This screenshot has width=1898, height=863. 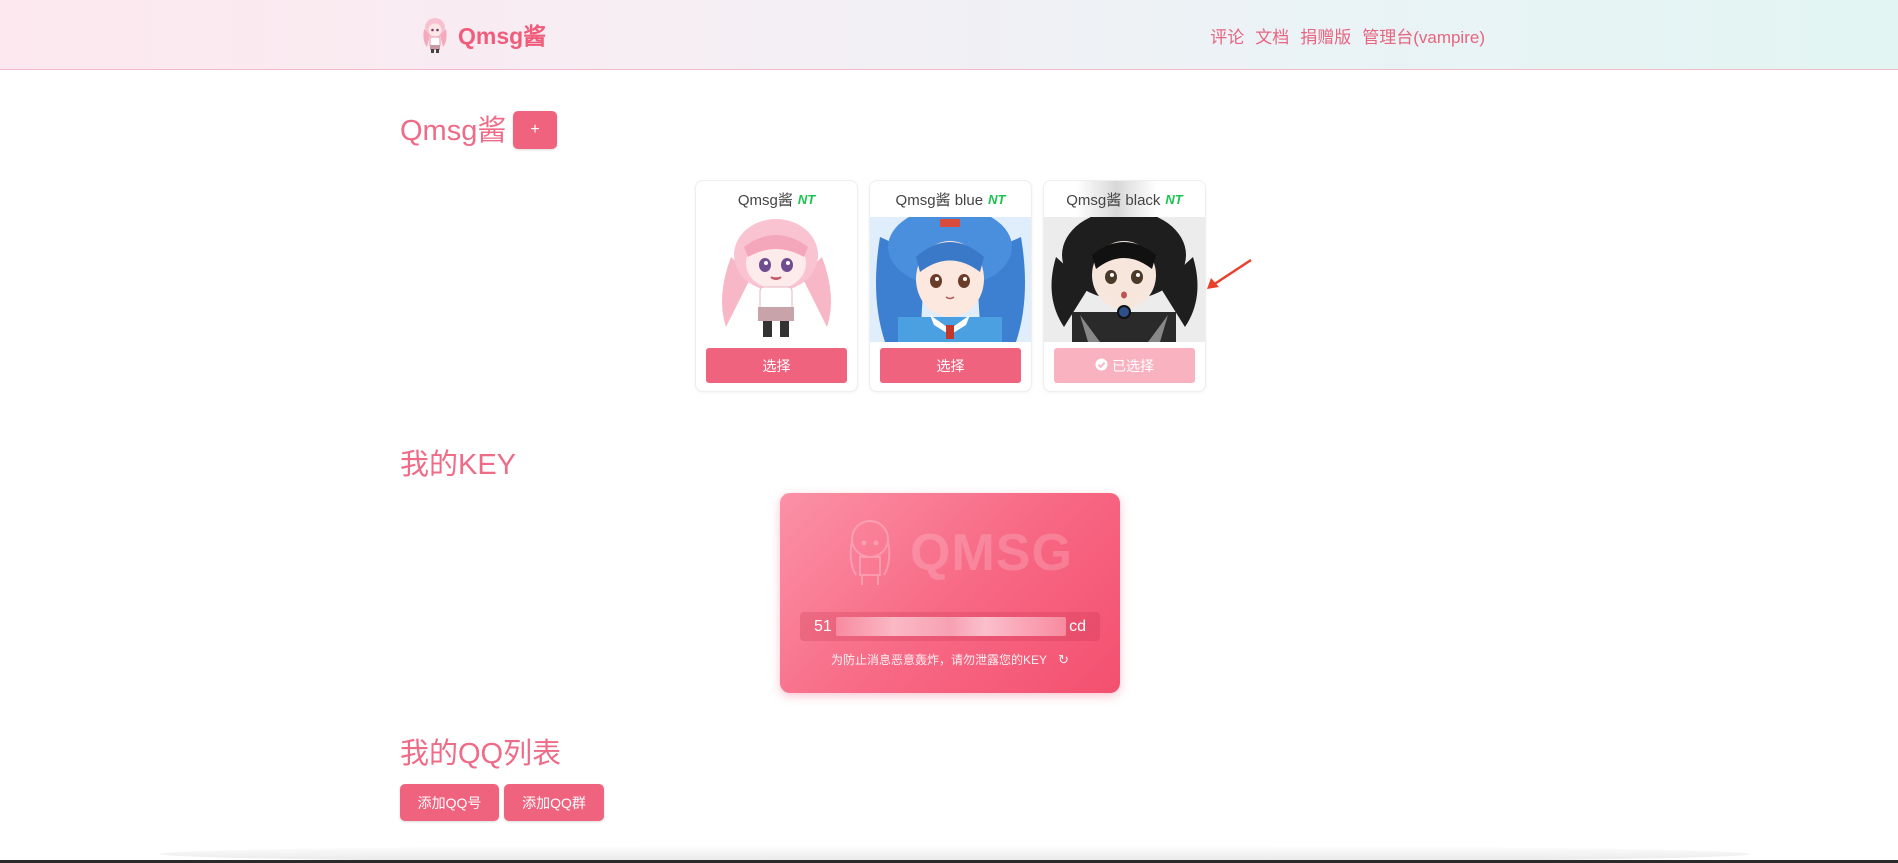 I want to click on bot-card-pink: Qmsg酱 NT 选择, so click(x=776, y=286).